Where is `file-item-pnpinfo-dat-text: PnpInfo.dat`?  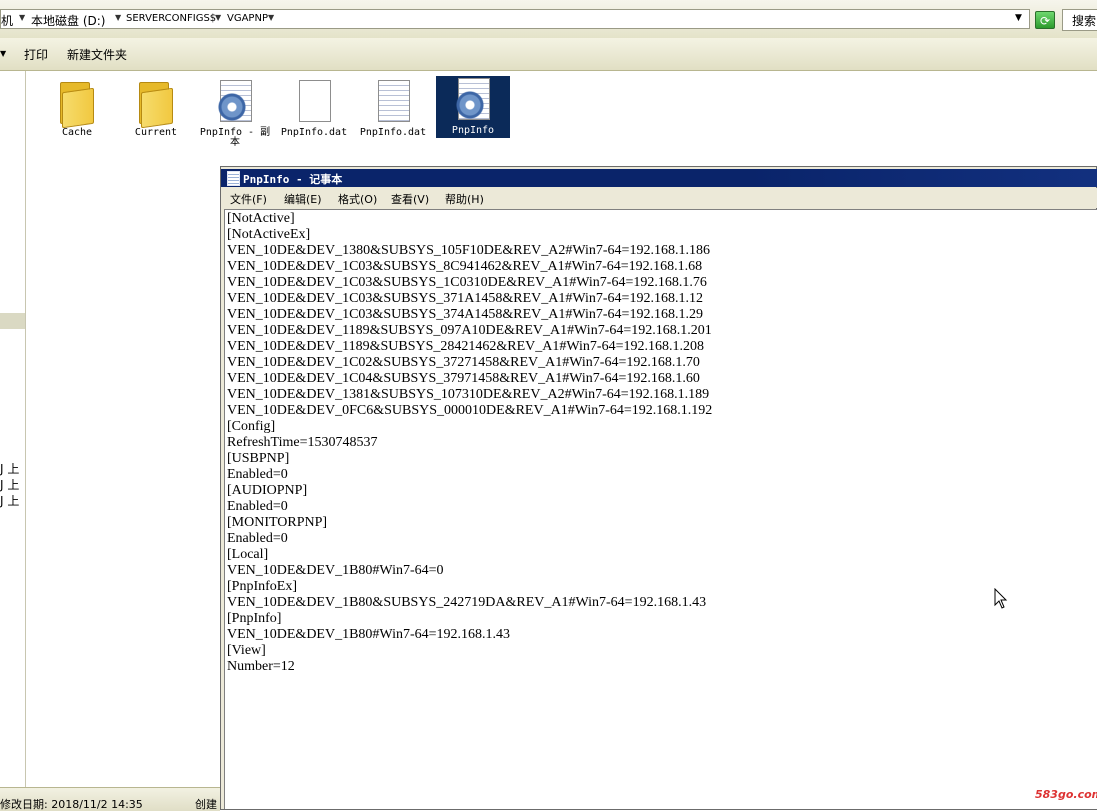 file-item-pnpinfo-dat-text: PnpInfo.dat is located at coordinates (393, 108).